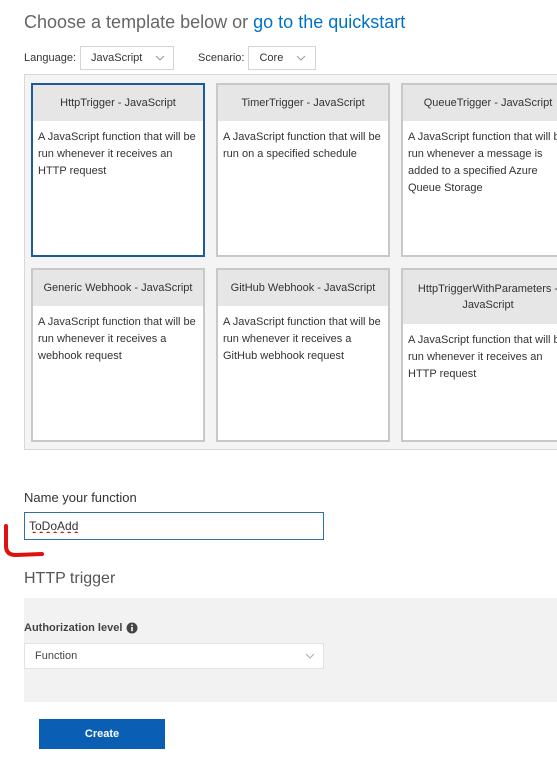  I want to click on template-card-title: GitHub Webhook - JavaScript, so click(303, 288).